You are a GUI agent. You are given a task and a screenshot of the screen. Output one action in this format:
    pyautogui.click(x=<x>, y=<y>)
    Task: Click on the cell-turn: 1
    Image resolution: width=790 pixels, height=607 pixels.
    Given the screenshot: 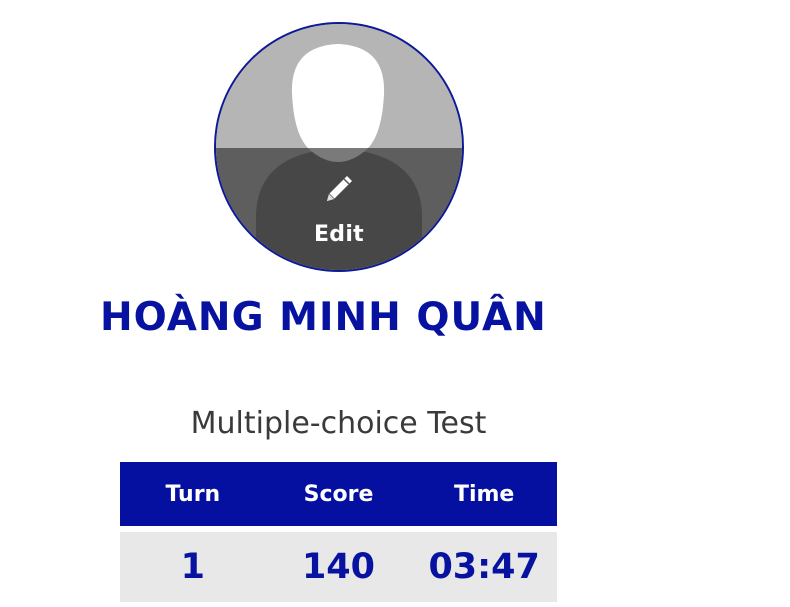 What is the action you would take?
    pyautogui.click(x=193, y=567)
    